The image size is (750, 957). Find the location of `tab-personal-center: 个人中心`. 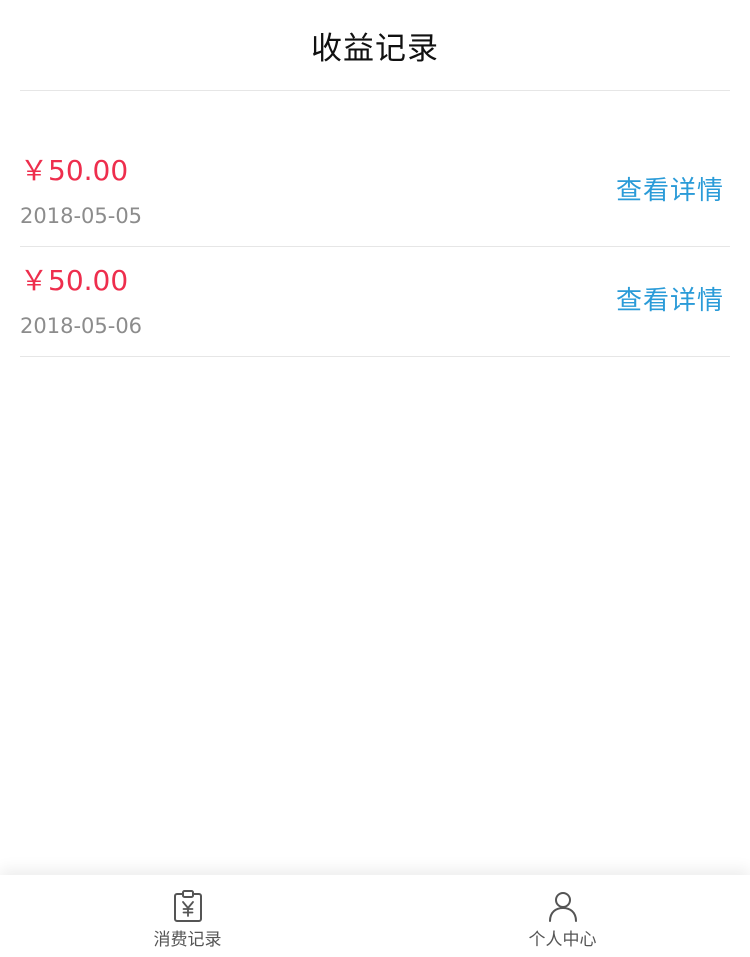

tab-personal-center: 个人中心 is located at coordinates (562, 916).